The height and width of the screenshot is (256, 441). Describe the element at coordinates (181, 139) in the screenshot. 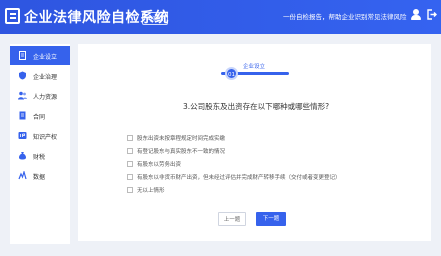

I see `option-label: 股东出资未按章程规定时间完成实缴` at that location.